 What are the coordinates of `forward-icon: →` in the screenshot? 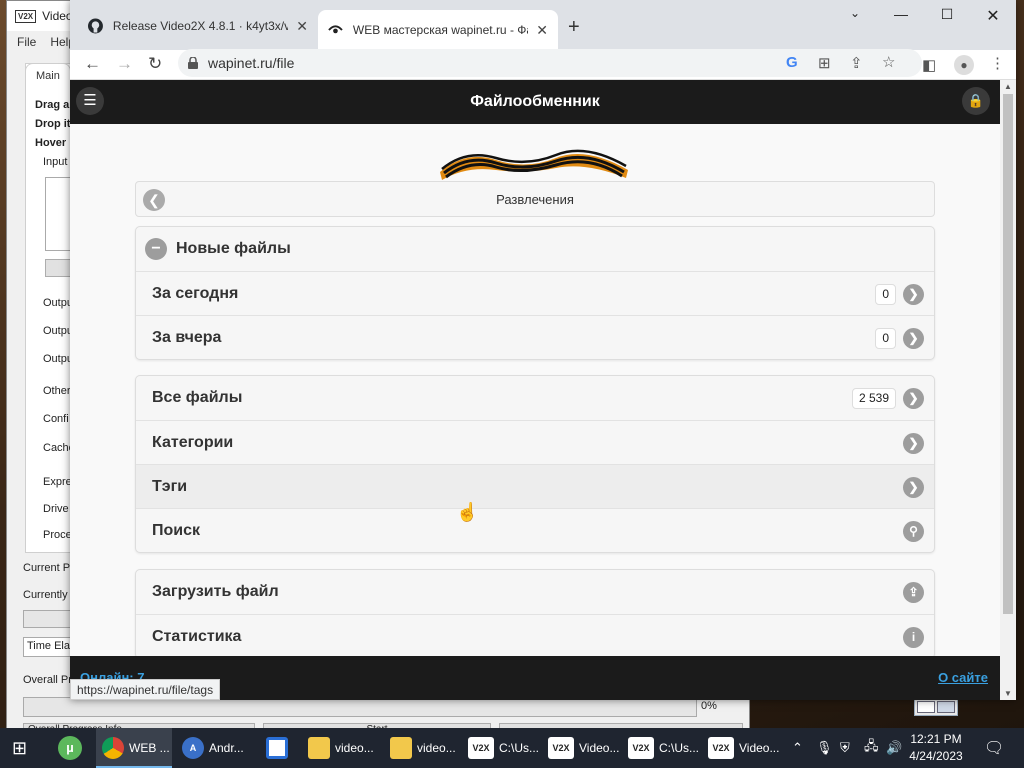 It's located at (124, 64).